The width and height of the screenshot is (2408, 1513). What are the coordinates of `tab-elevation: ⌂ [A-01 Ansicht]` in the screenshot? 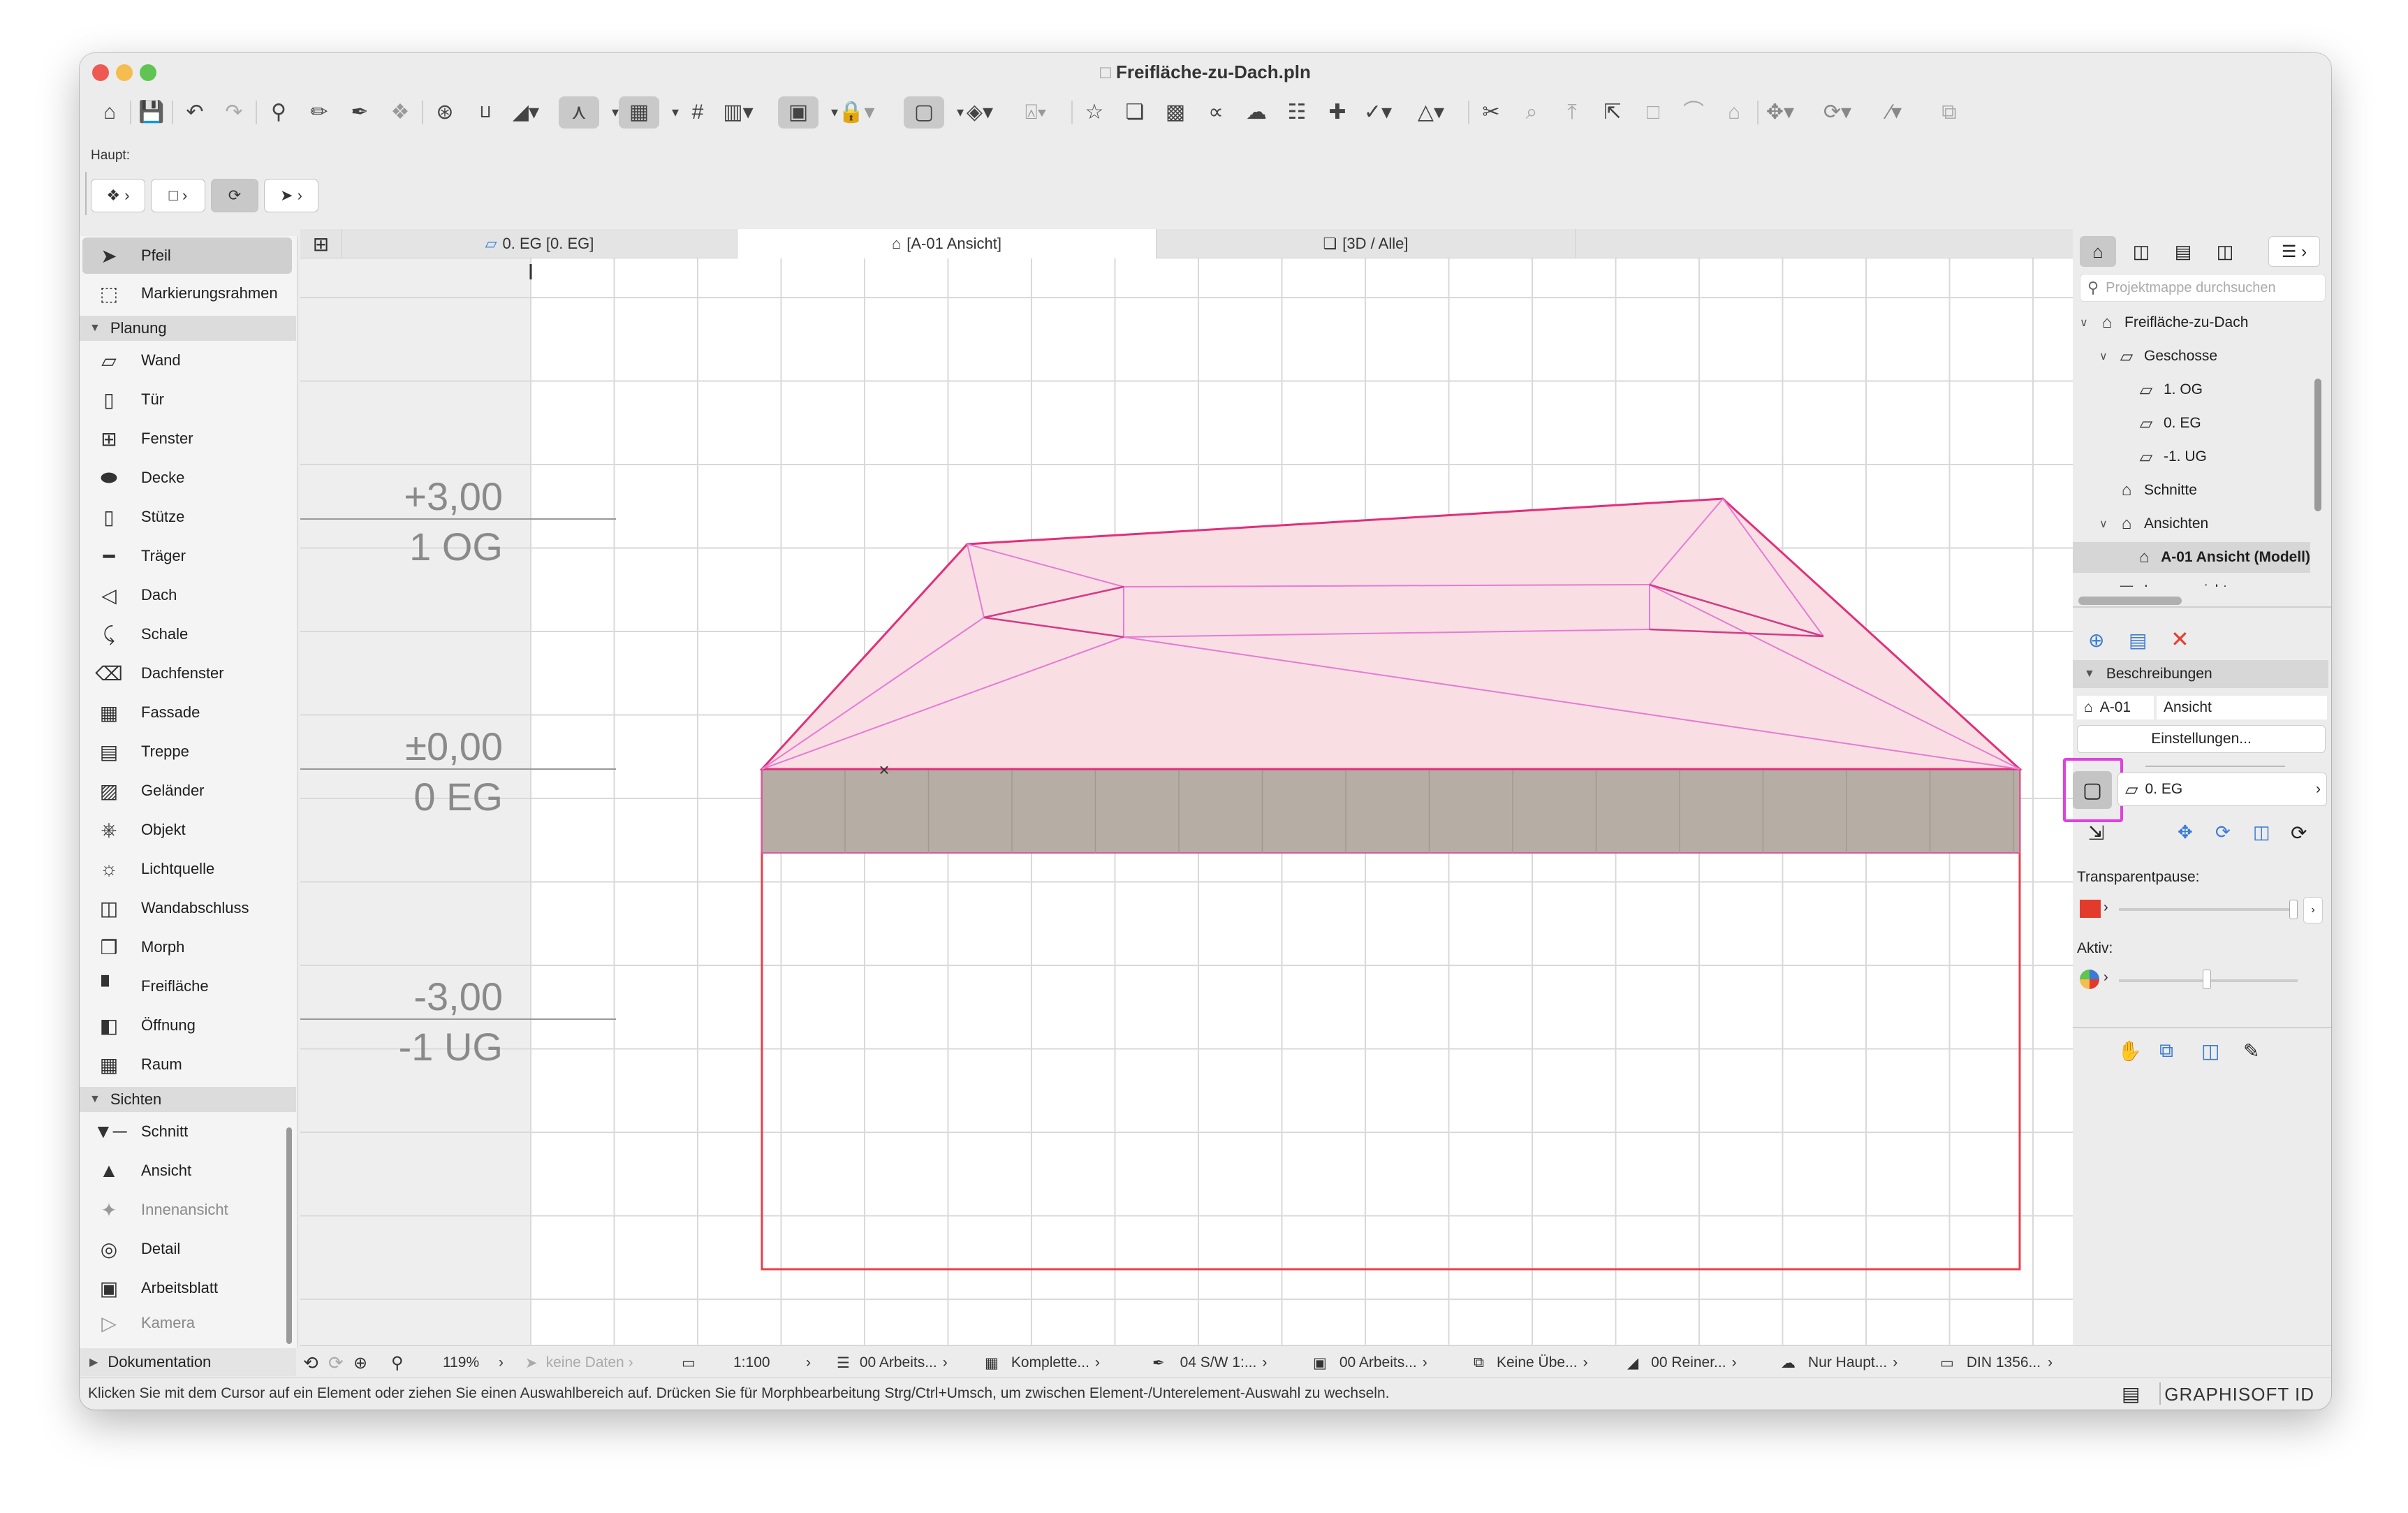 It's located at (947, 243).